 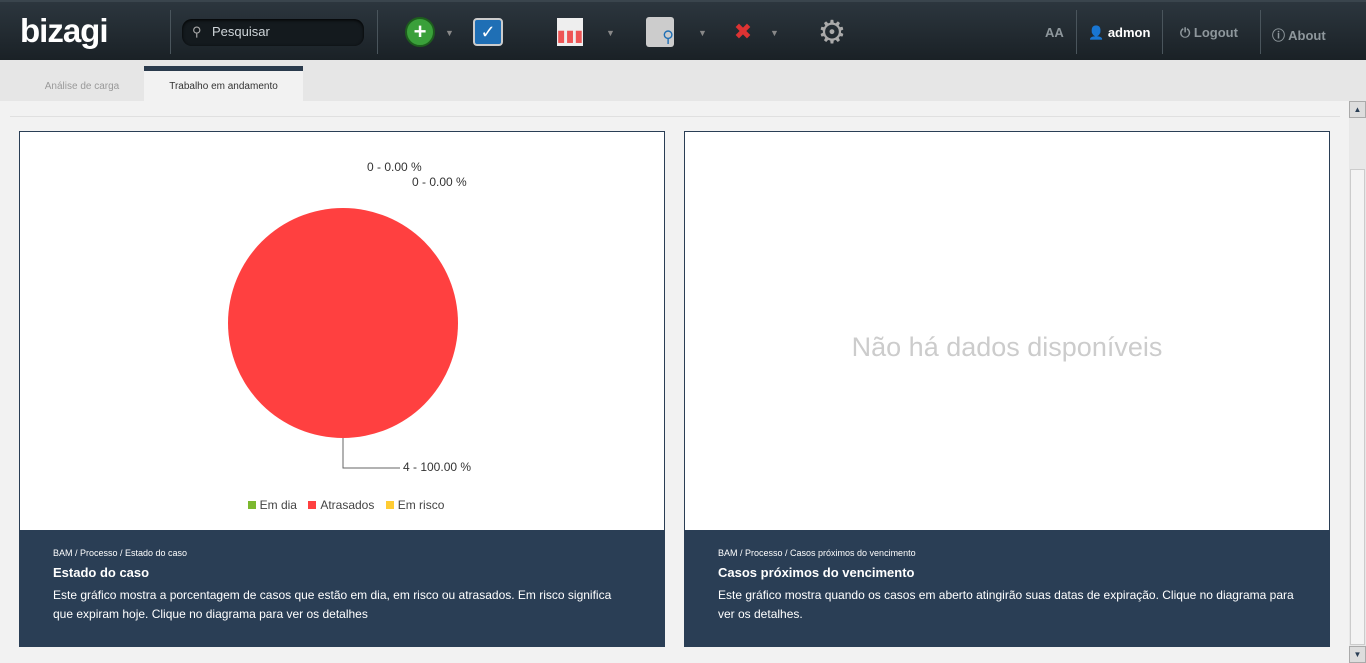 I want to click on data-label-atrasados: 4 - 100.00 %, so click(x=437, y=467).